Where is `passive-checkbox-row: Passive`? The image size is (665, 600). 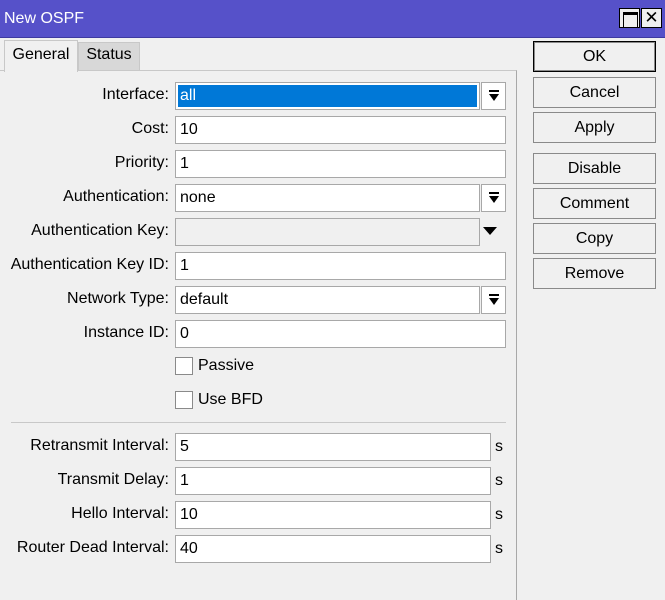 passive-checkbox-row: Passive is located at coordinates (325, 368).